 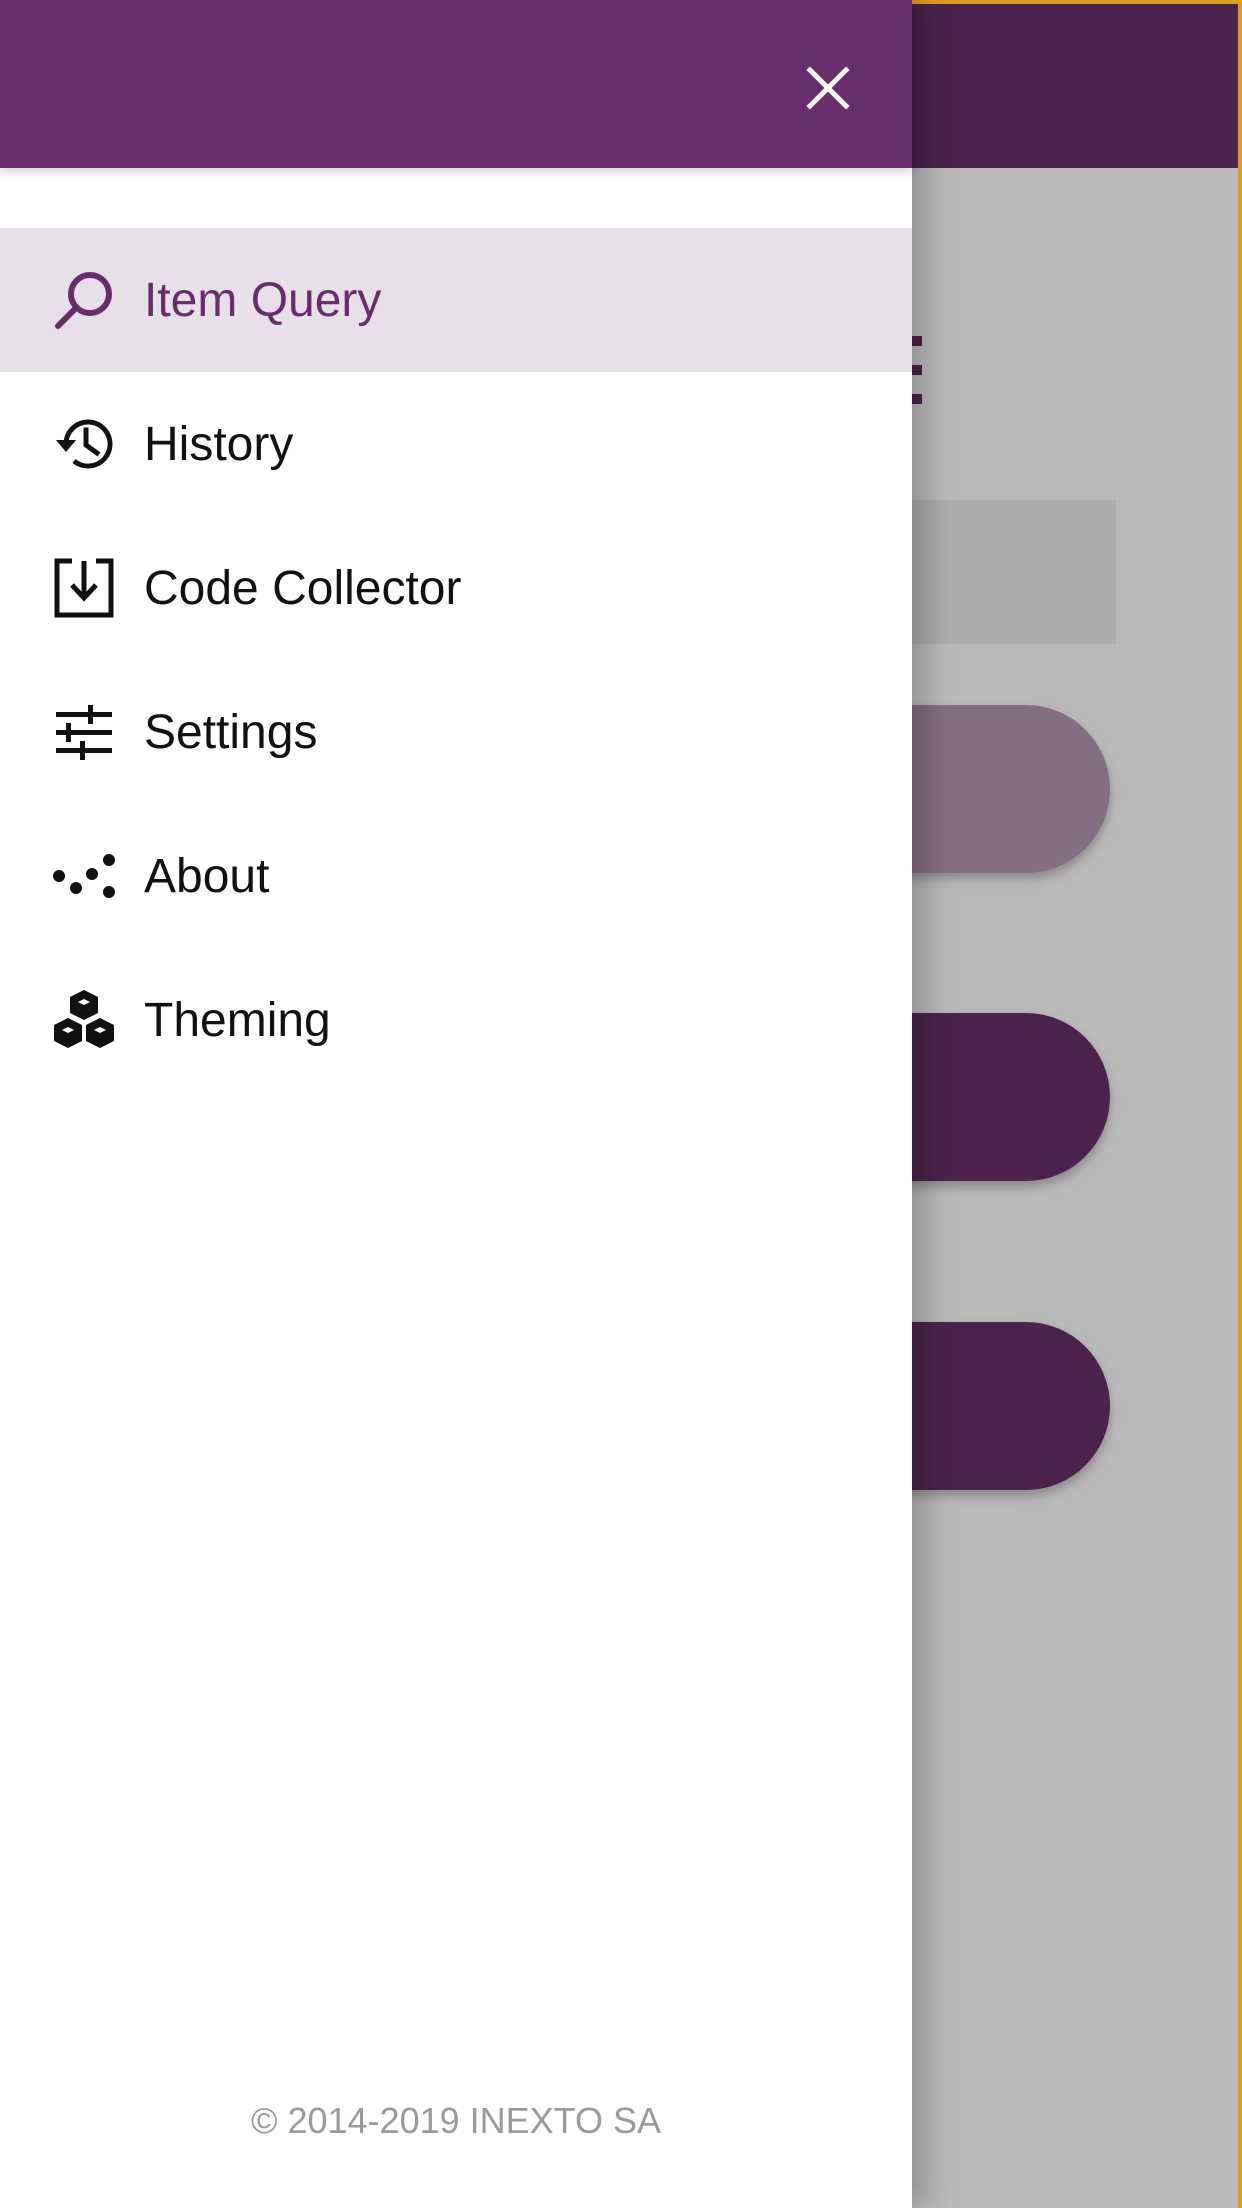 What do you see at coordinates (456, 876) in the screenshot?
I see `menu-item-about: About` at bounding box center [456, 876].